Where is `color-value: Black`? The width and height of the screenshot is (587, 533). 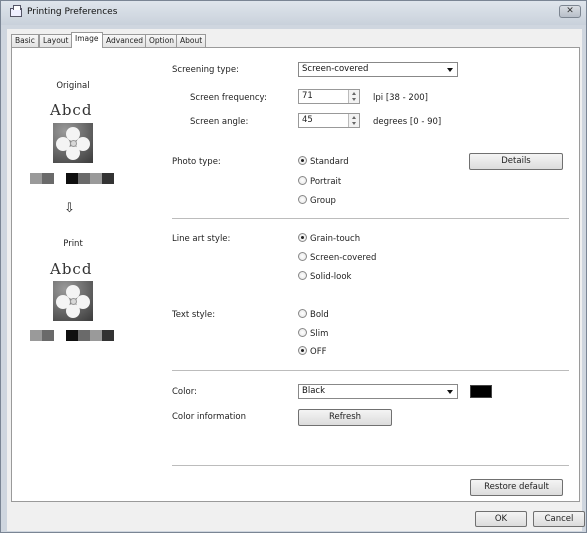 color-value: Black is located at coordinates (313, 391).